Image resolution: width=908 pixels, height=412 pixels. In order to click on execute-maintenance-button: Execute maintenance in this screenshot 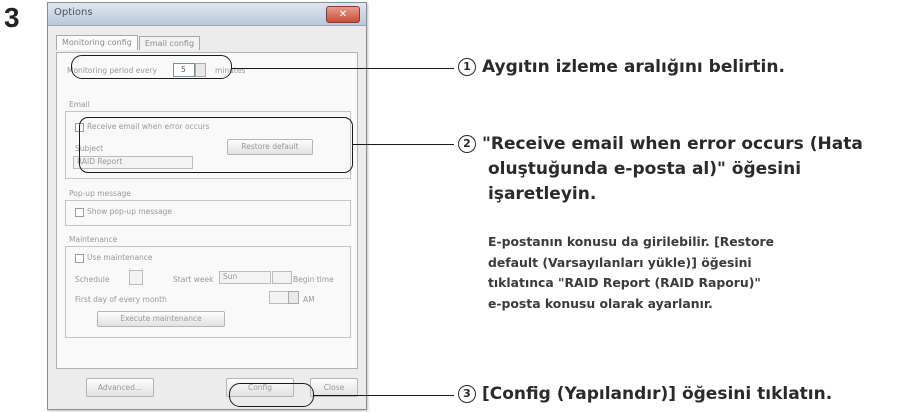, I will do `click(161, 319)`.